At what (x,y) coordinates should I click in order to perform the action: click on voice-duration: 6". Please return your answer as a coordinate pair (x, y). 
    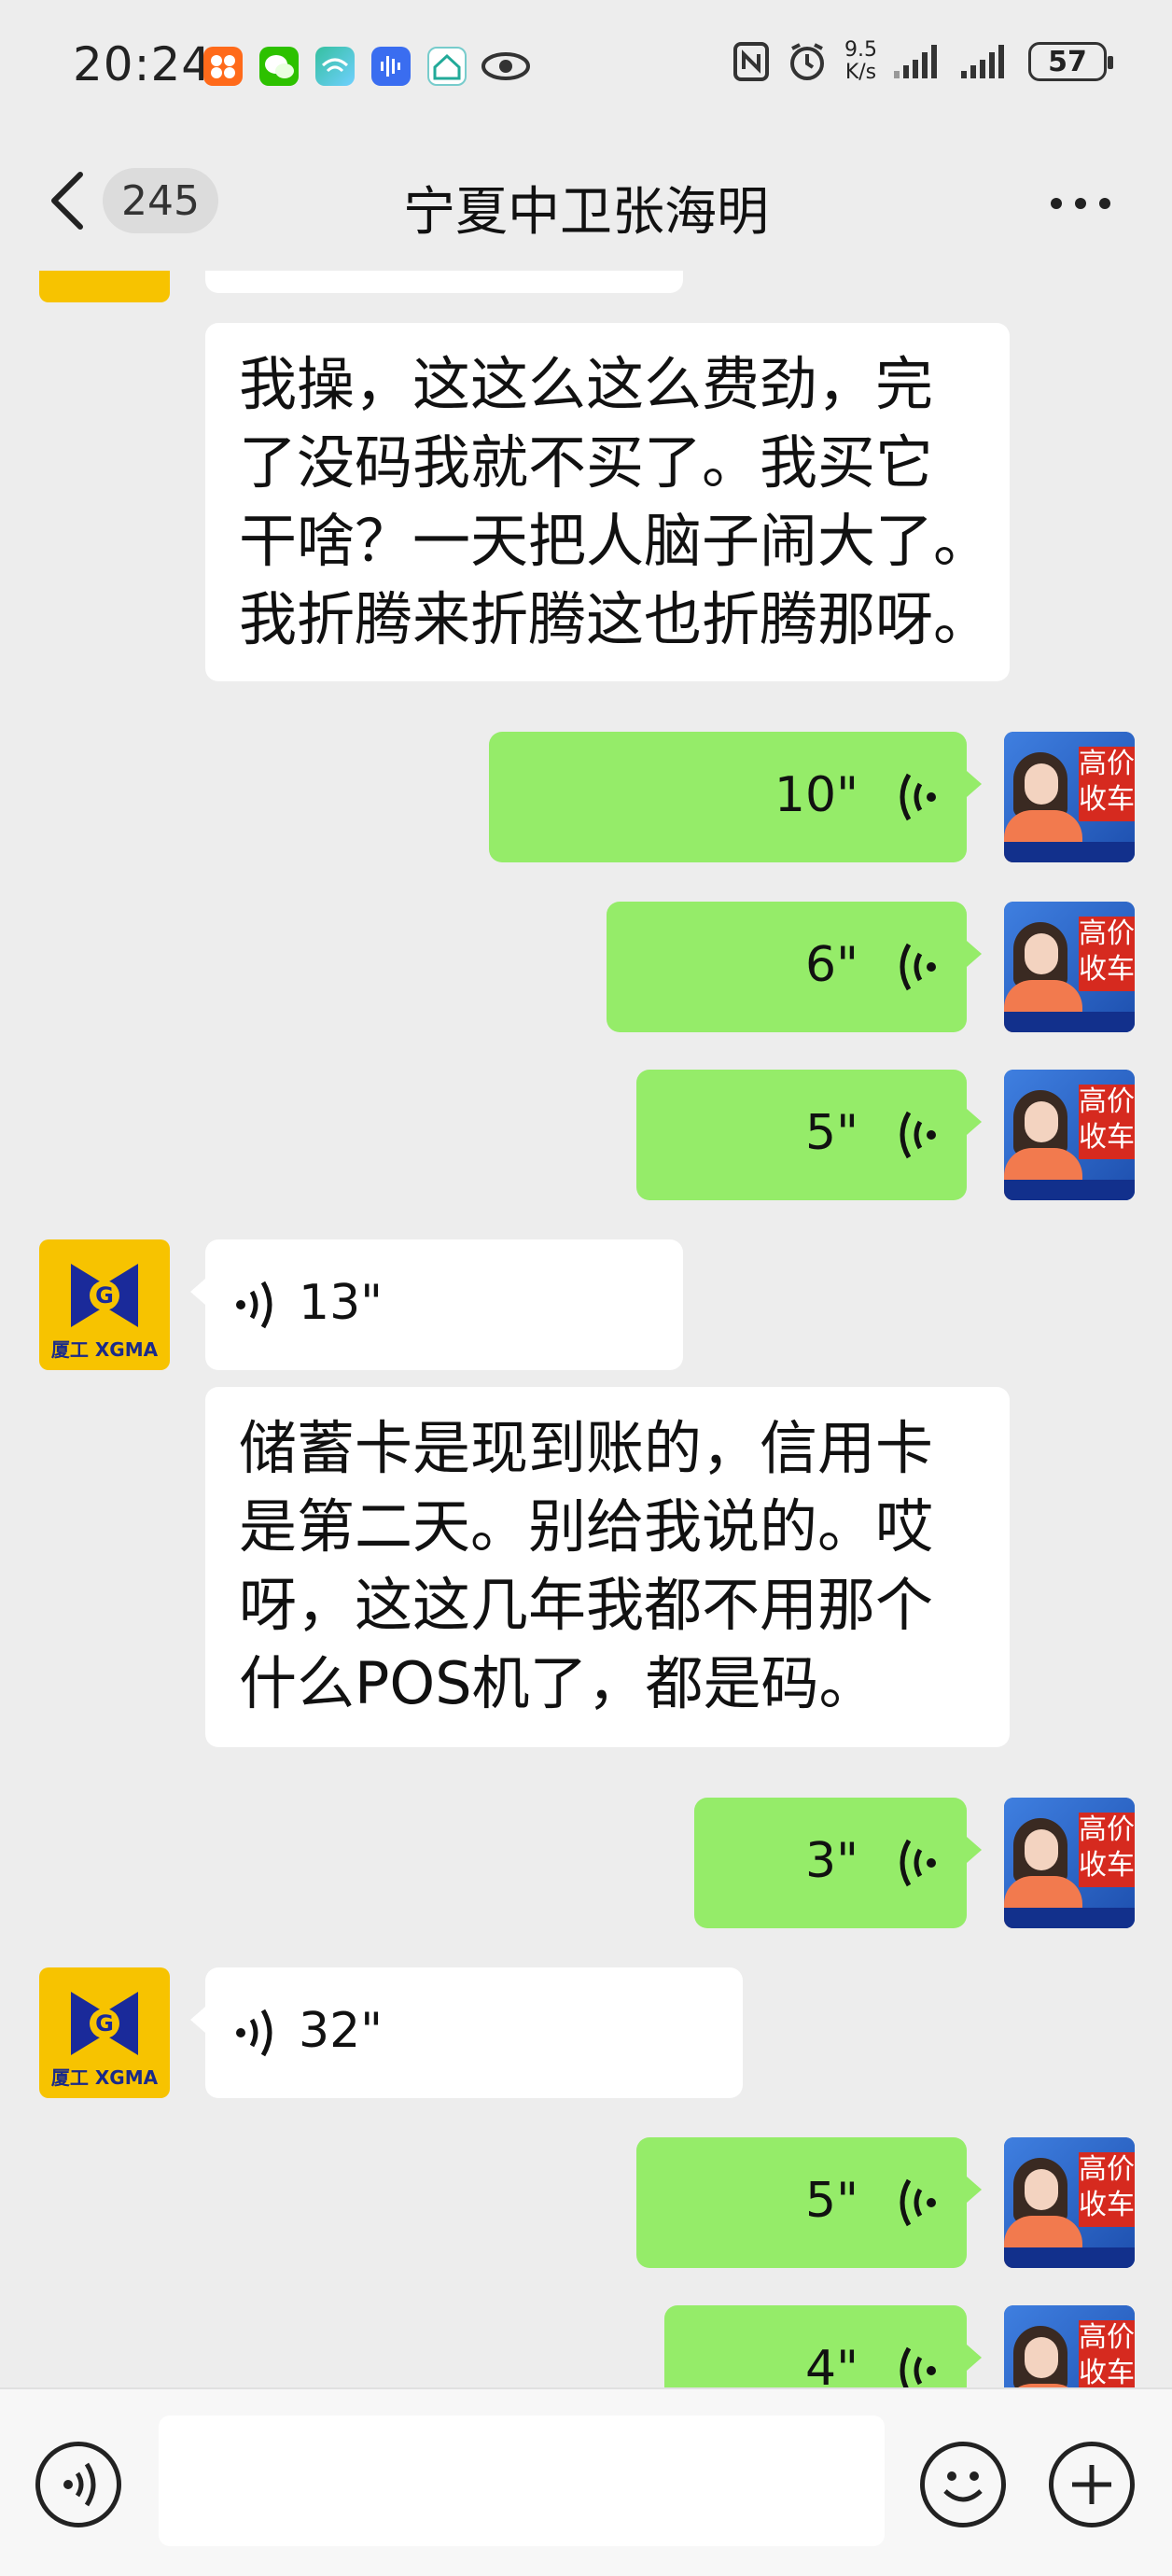
    Looking at the image, I should click on (831, 965).